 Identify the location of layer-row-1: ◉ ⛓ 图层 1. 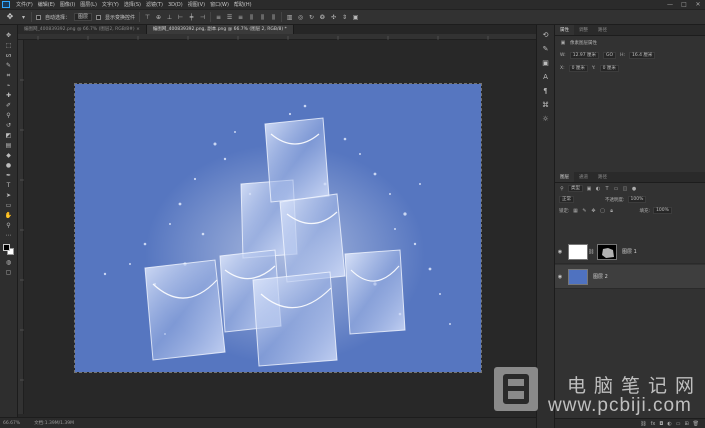
(630, 252).